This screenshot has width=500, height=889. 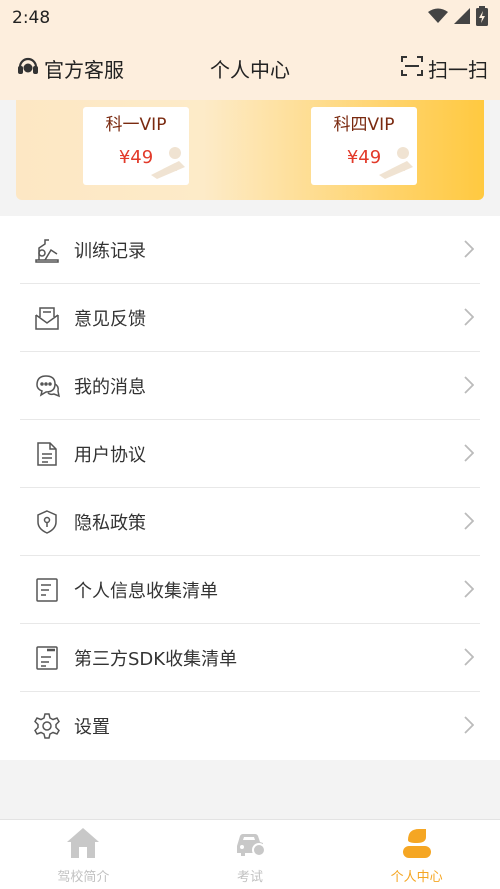 What do you see at coordinates (364, 146) in the screenshot?
I see `vip-card-subject4: 科四VIP ¥49` at bounding box center [364, 146].